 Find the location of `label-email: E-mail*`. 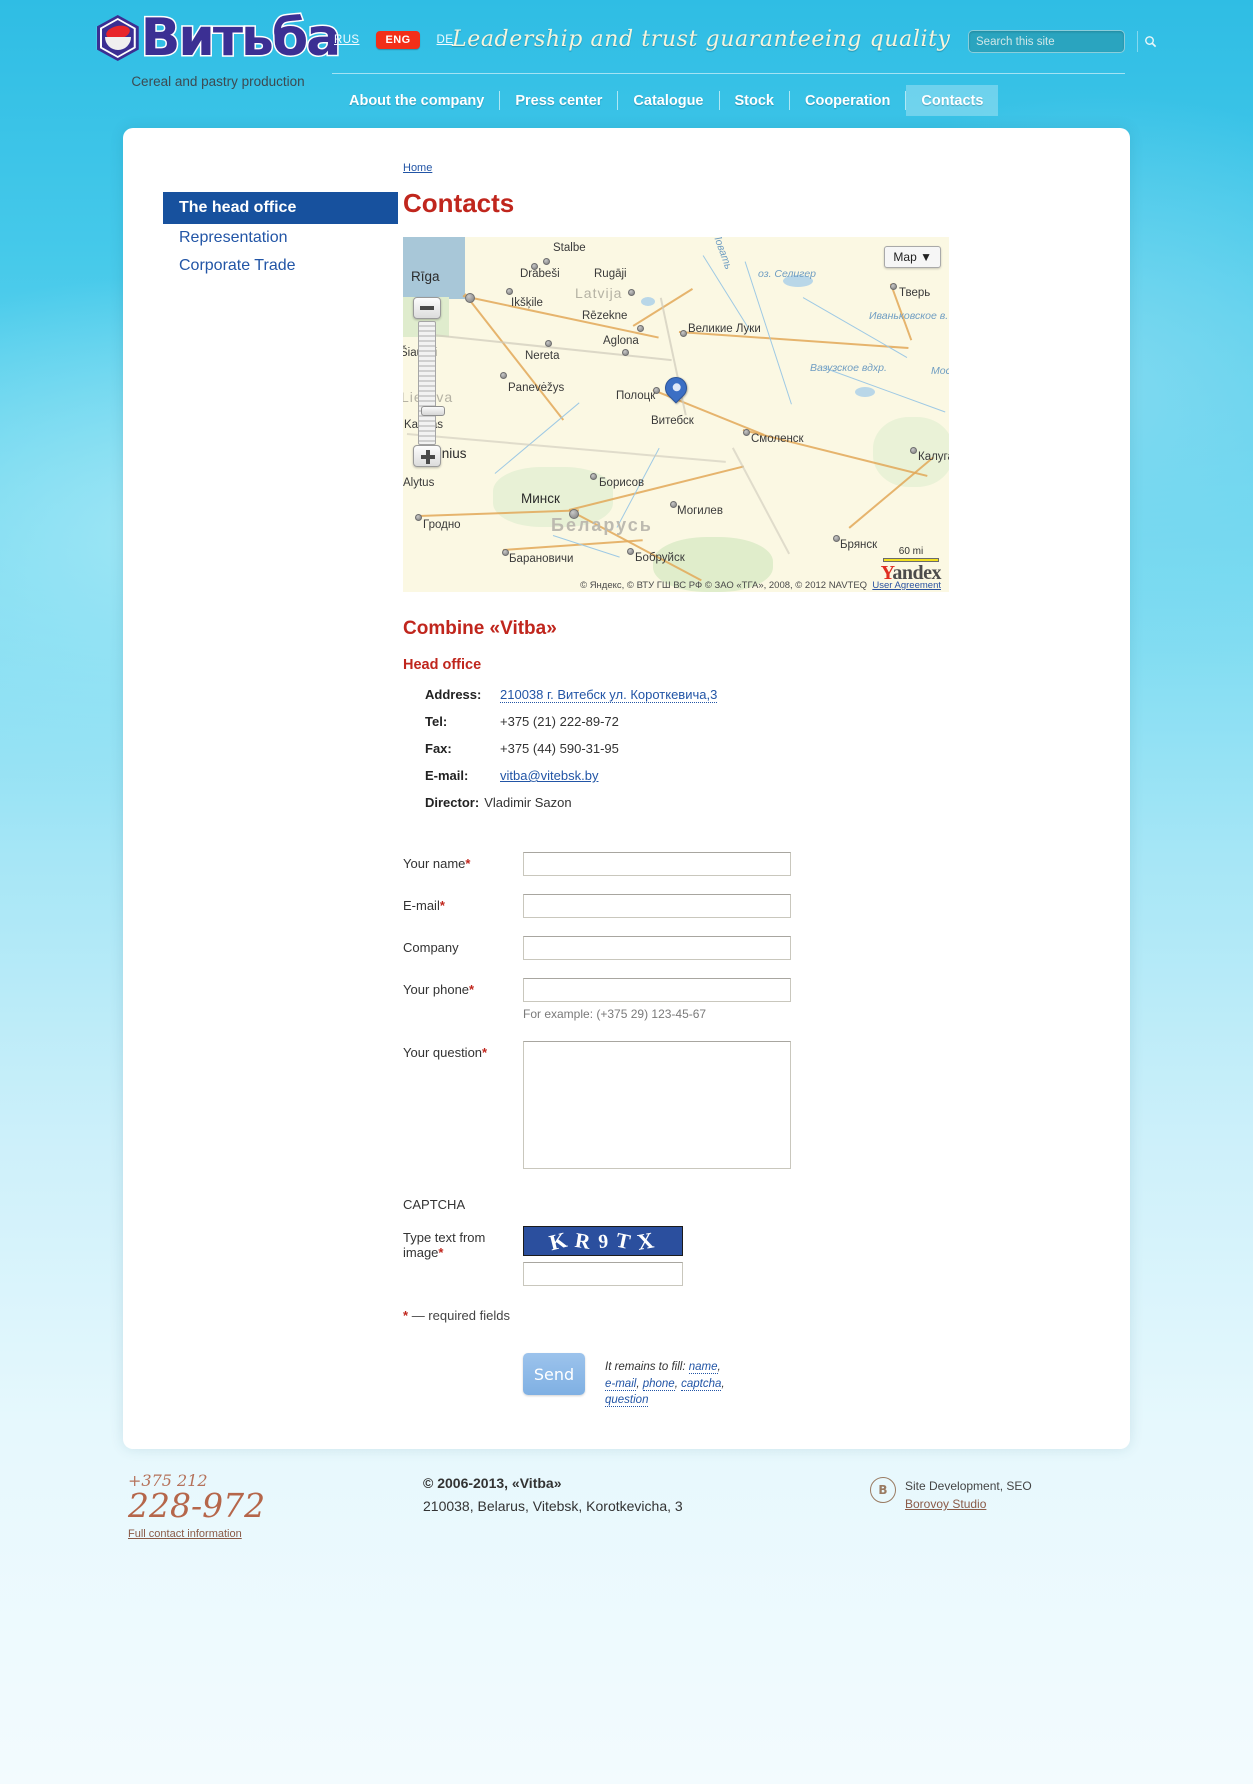

label-email: E-mail* is located at coordinates (424, 905).